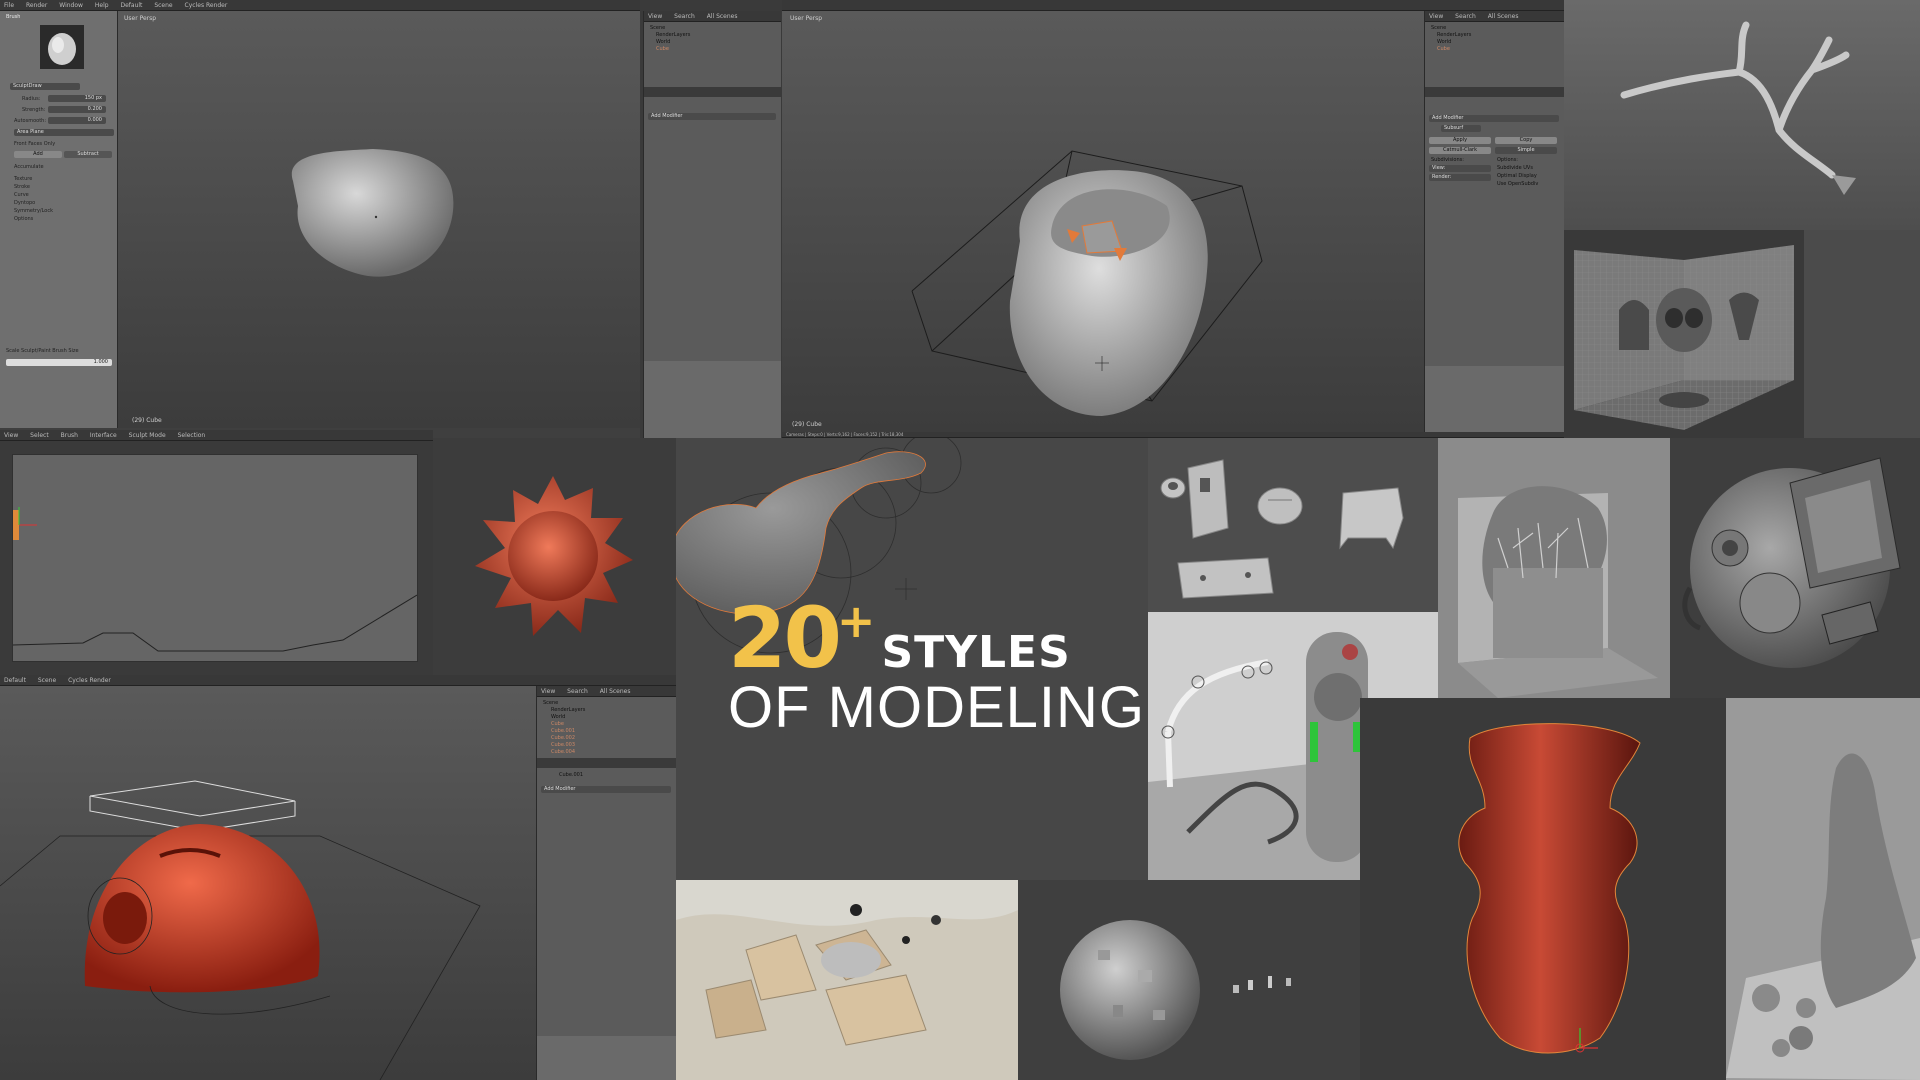 The width and height of the screenshot is (1920, 1080). Describe the element at coordinates (1447, 160) in the screenshot. I see `subdivisions-label: Subdivisions:` at that location.